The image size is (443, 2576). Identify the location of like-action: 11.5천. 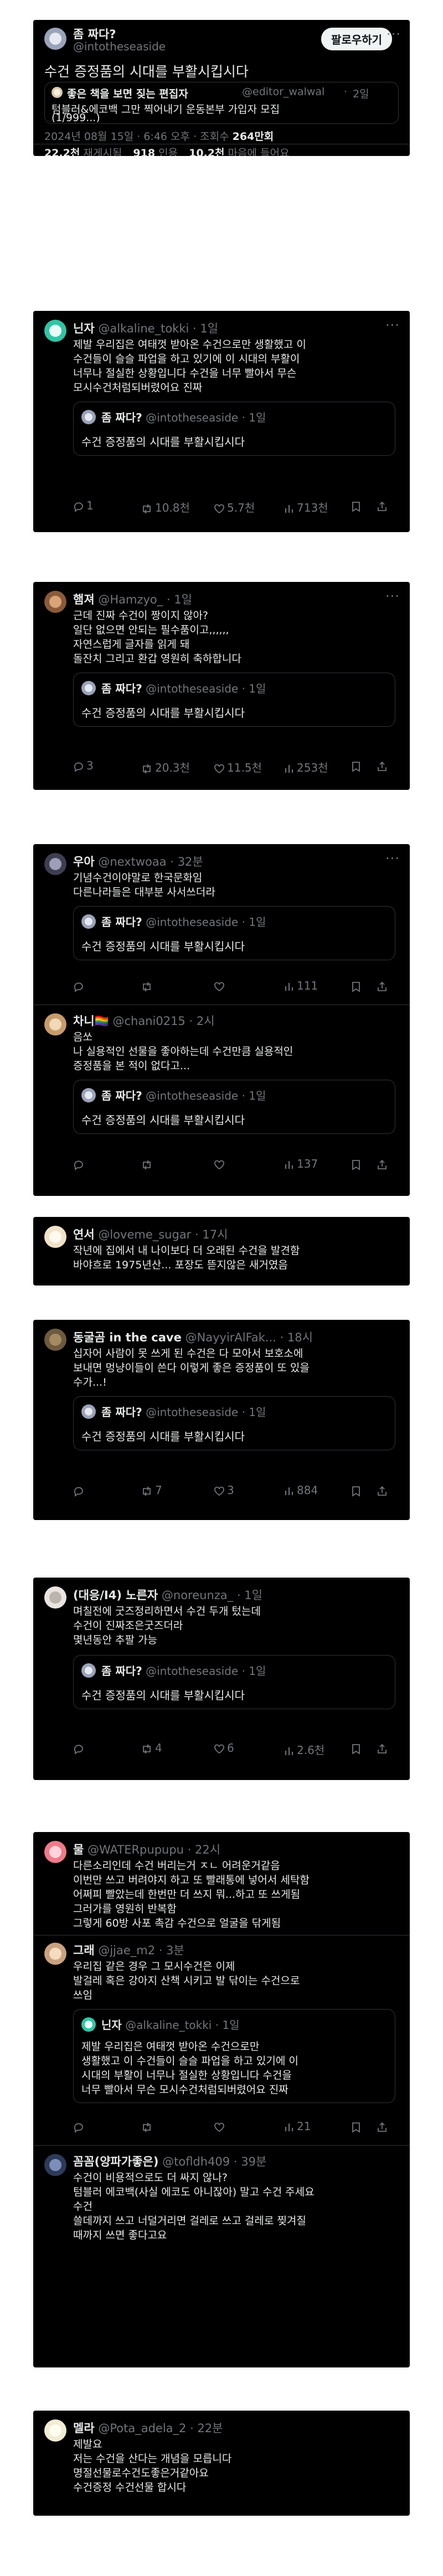
(238, 767).